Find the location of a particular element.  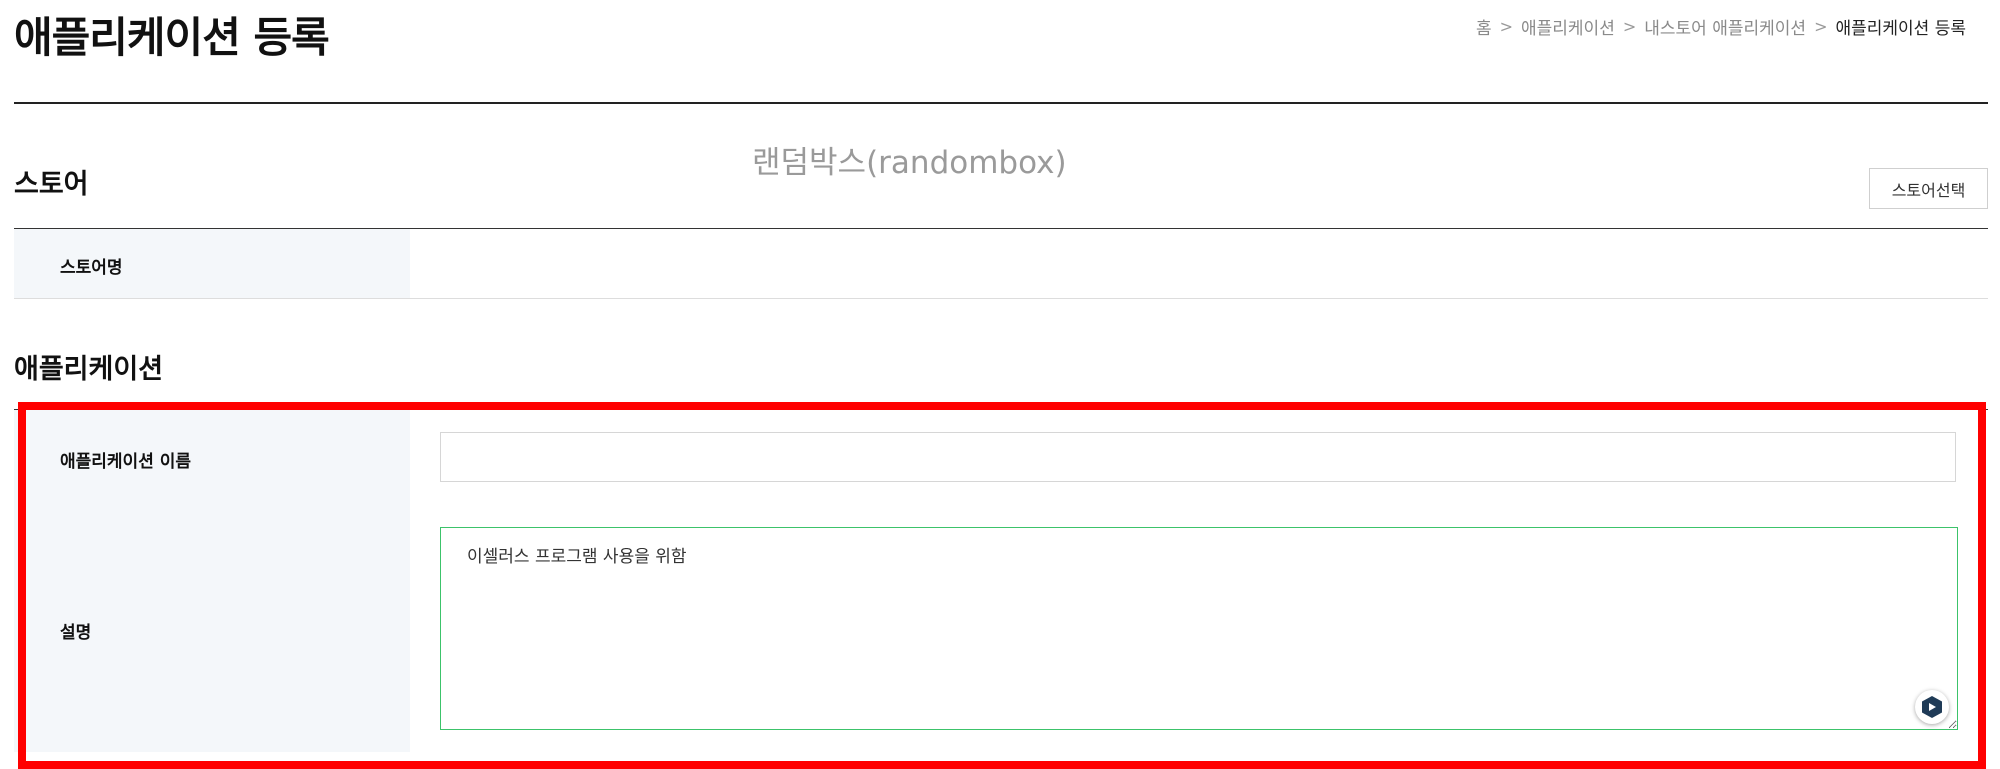

selected-store-display: 랜덤박스(randombox) is located at coordinates (909, 163).